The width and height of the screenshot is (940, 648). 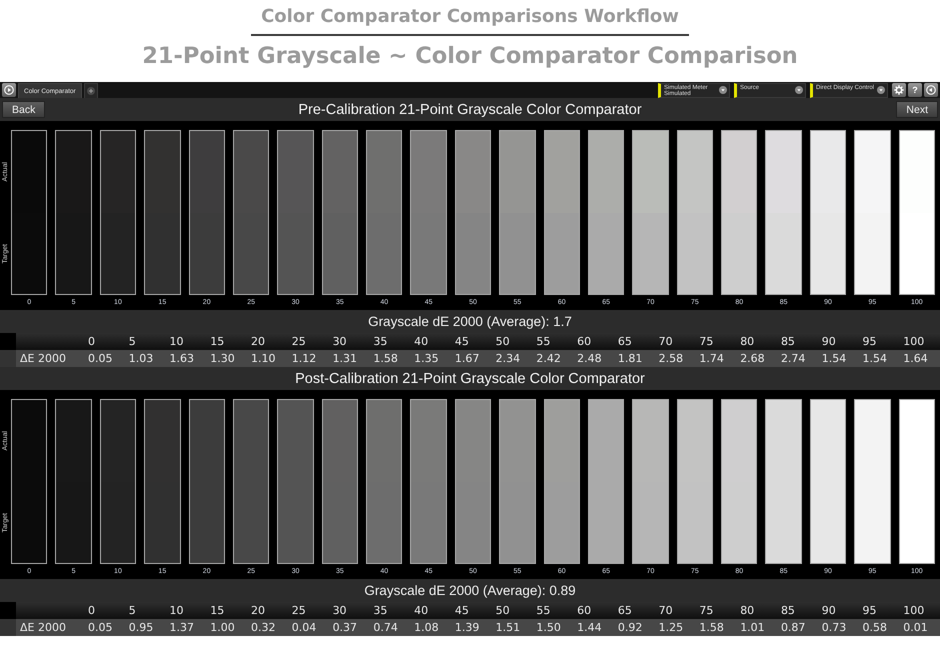 I want to click on table-cell-text: 0.58, so click(x=874, y=627).